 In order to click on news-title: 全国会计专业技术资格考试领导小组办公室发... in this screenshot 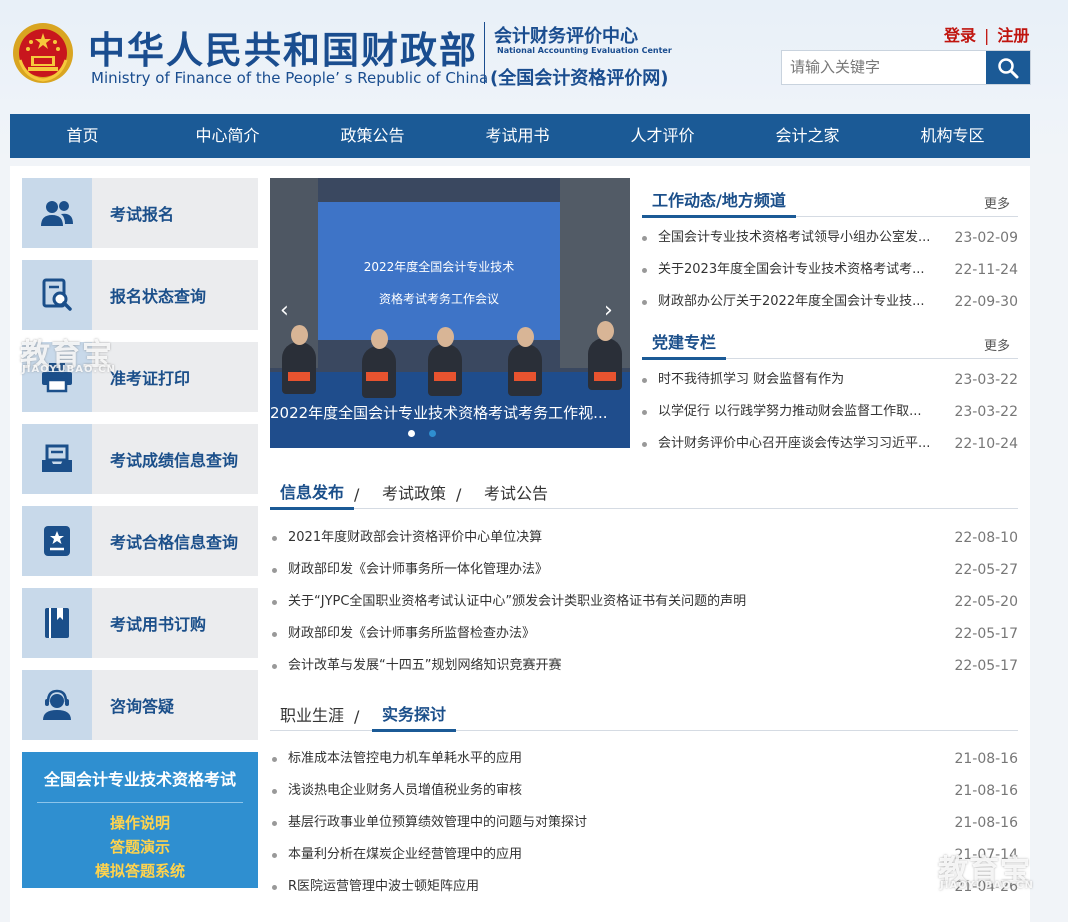, I will do `click(794, 237)`.